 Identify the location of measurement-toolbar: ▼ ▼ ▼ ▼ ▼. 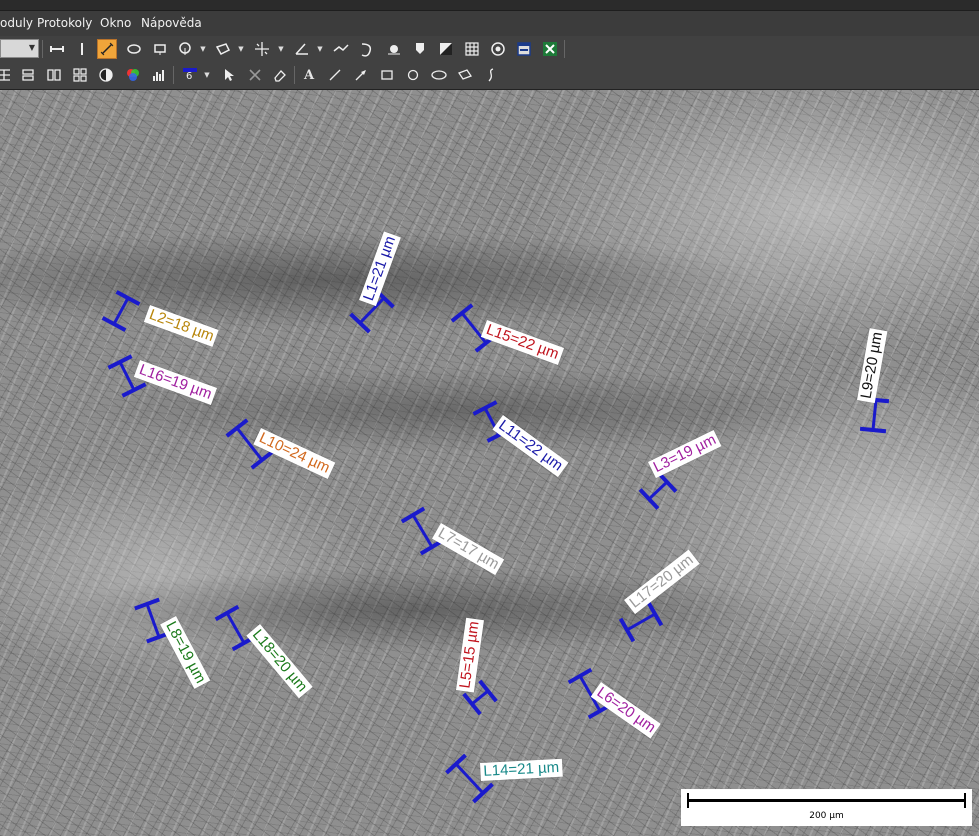
(489, 49).